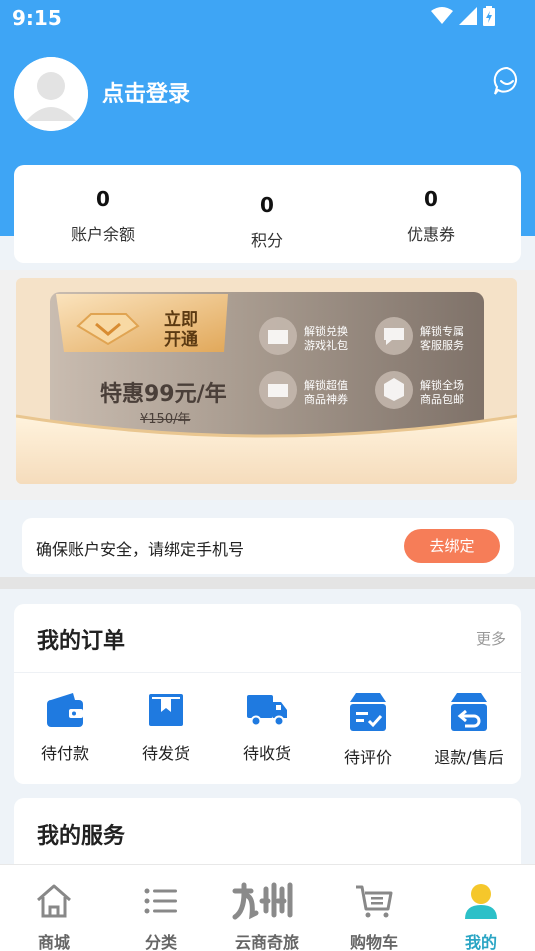  I want to click on status-bar: 9:15, so click(267, 18).